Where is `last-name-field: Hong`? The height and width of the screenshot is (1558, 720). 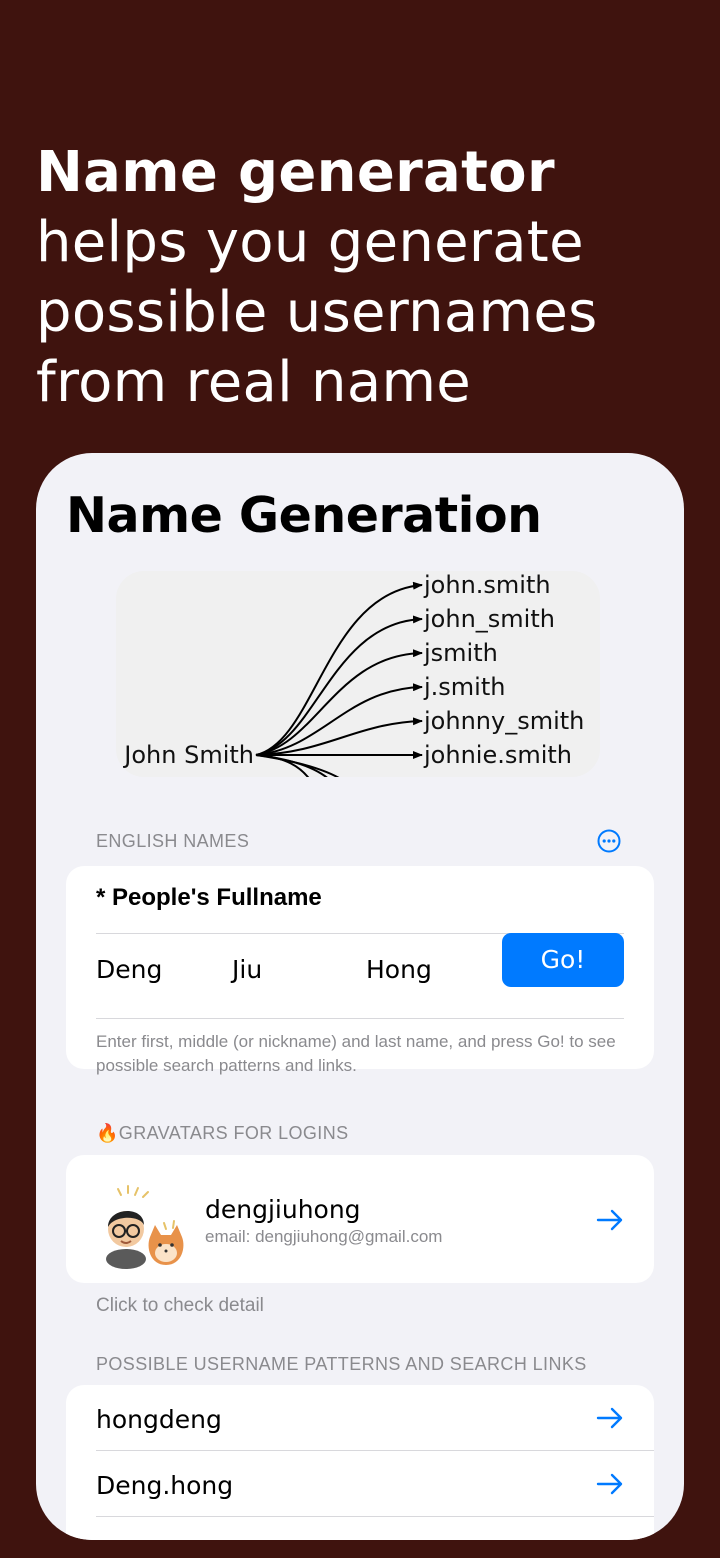 last-name-field: Hong is located at coordinates (399, 970).